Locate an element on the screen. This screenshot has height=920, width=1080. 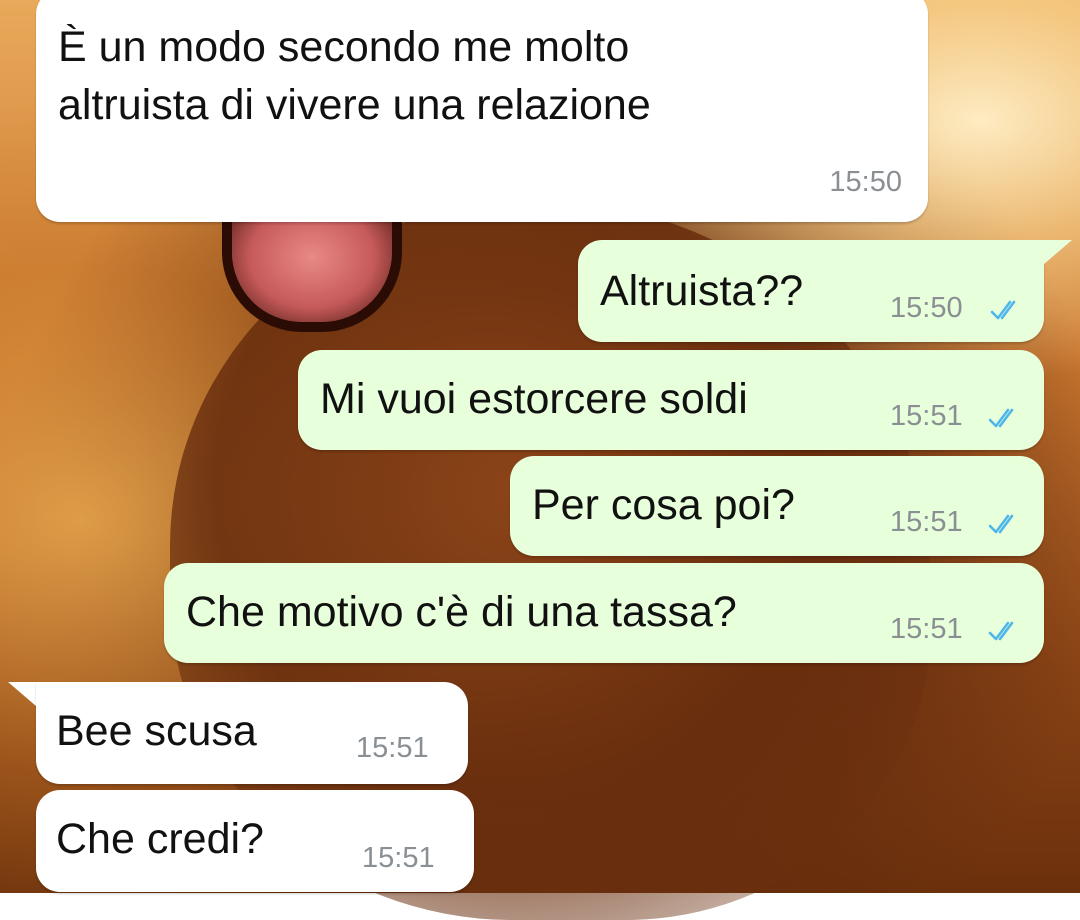
message-text: Per cosa poi? is located at coordinates (663, 505).